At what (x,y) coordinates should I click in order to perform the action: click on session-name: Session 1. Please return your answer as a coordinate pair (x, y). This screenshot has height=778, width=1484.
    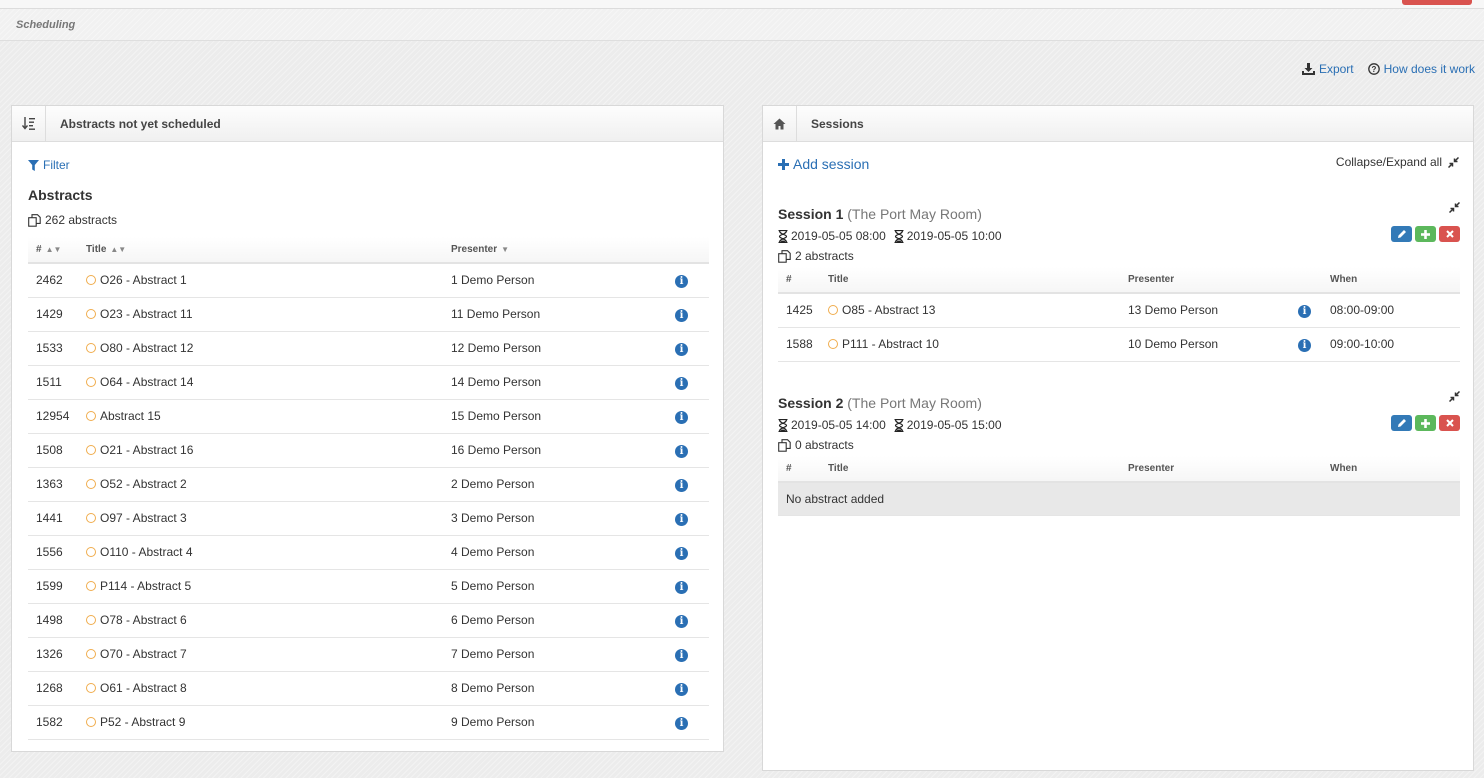
    Looking at the image, I should click on (811, 214).